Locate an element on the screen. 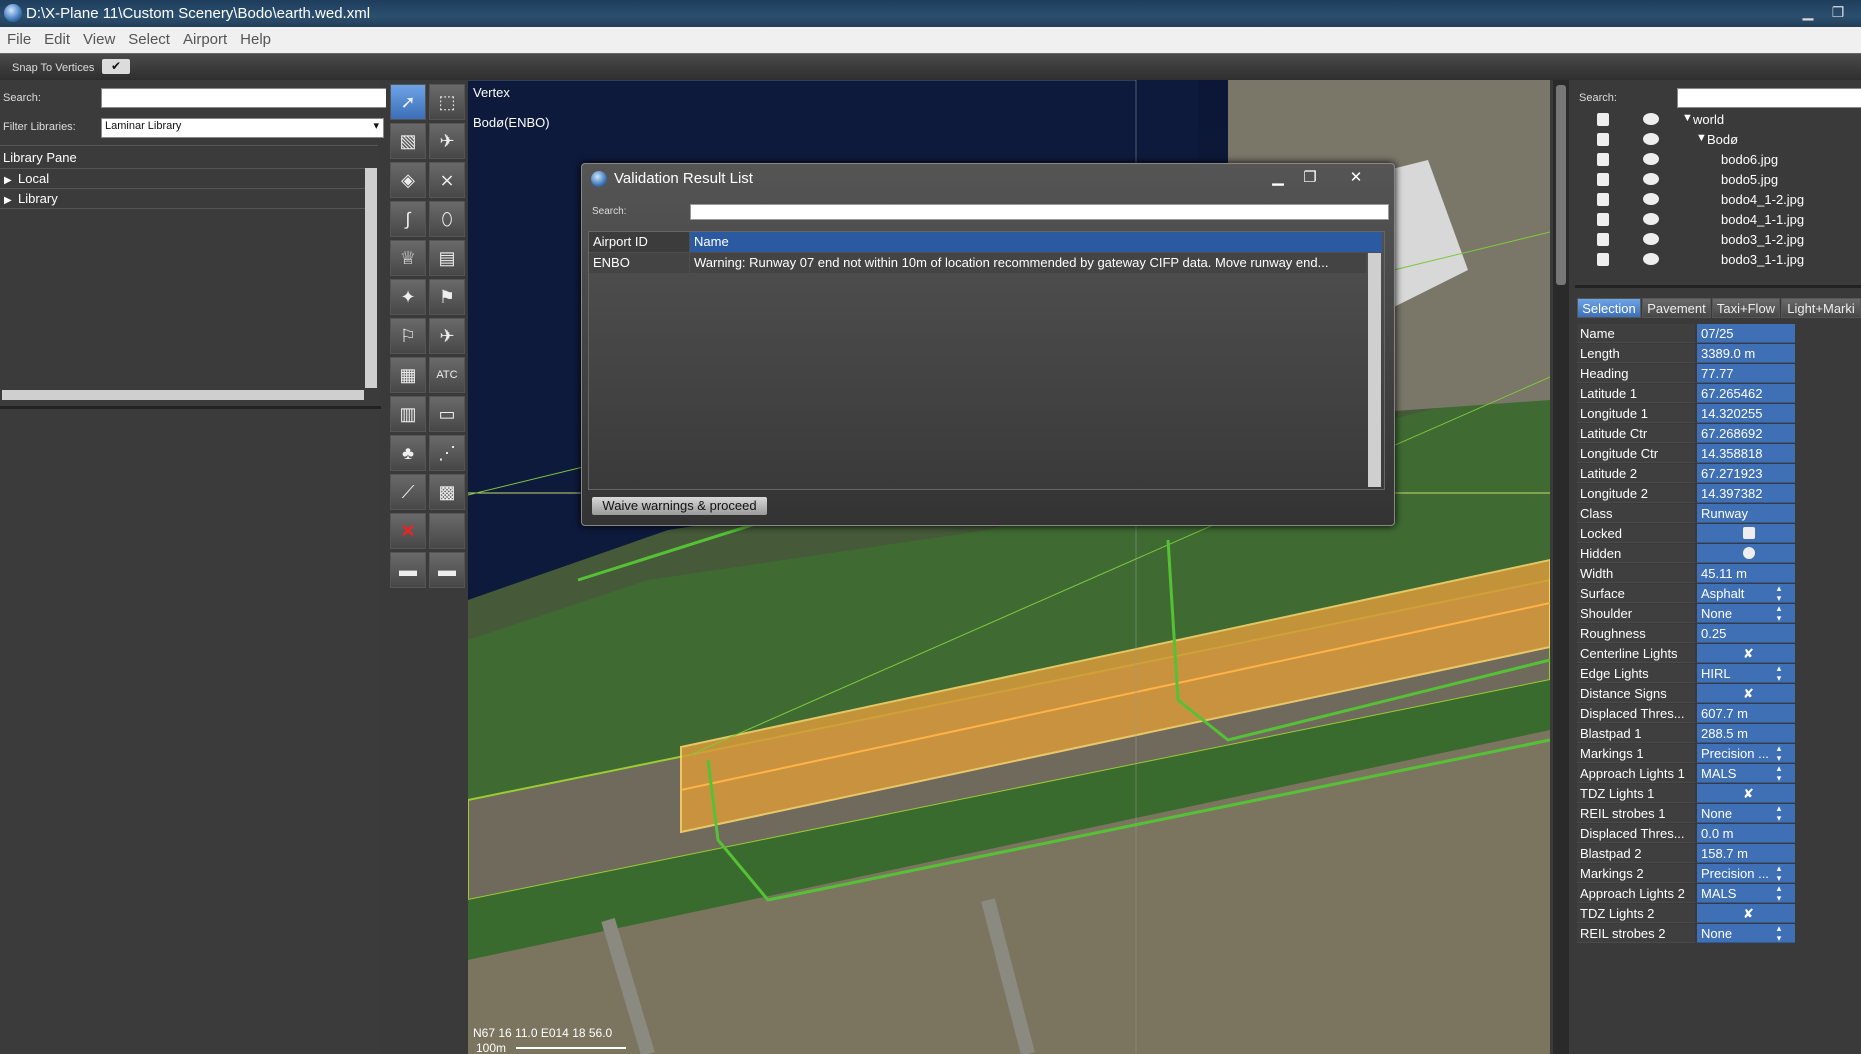 The width and height of the screenshot is (1861, 1054). property-value: 07/25 is located at coordinates (1746, 333).